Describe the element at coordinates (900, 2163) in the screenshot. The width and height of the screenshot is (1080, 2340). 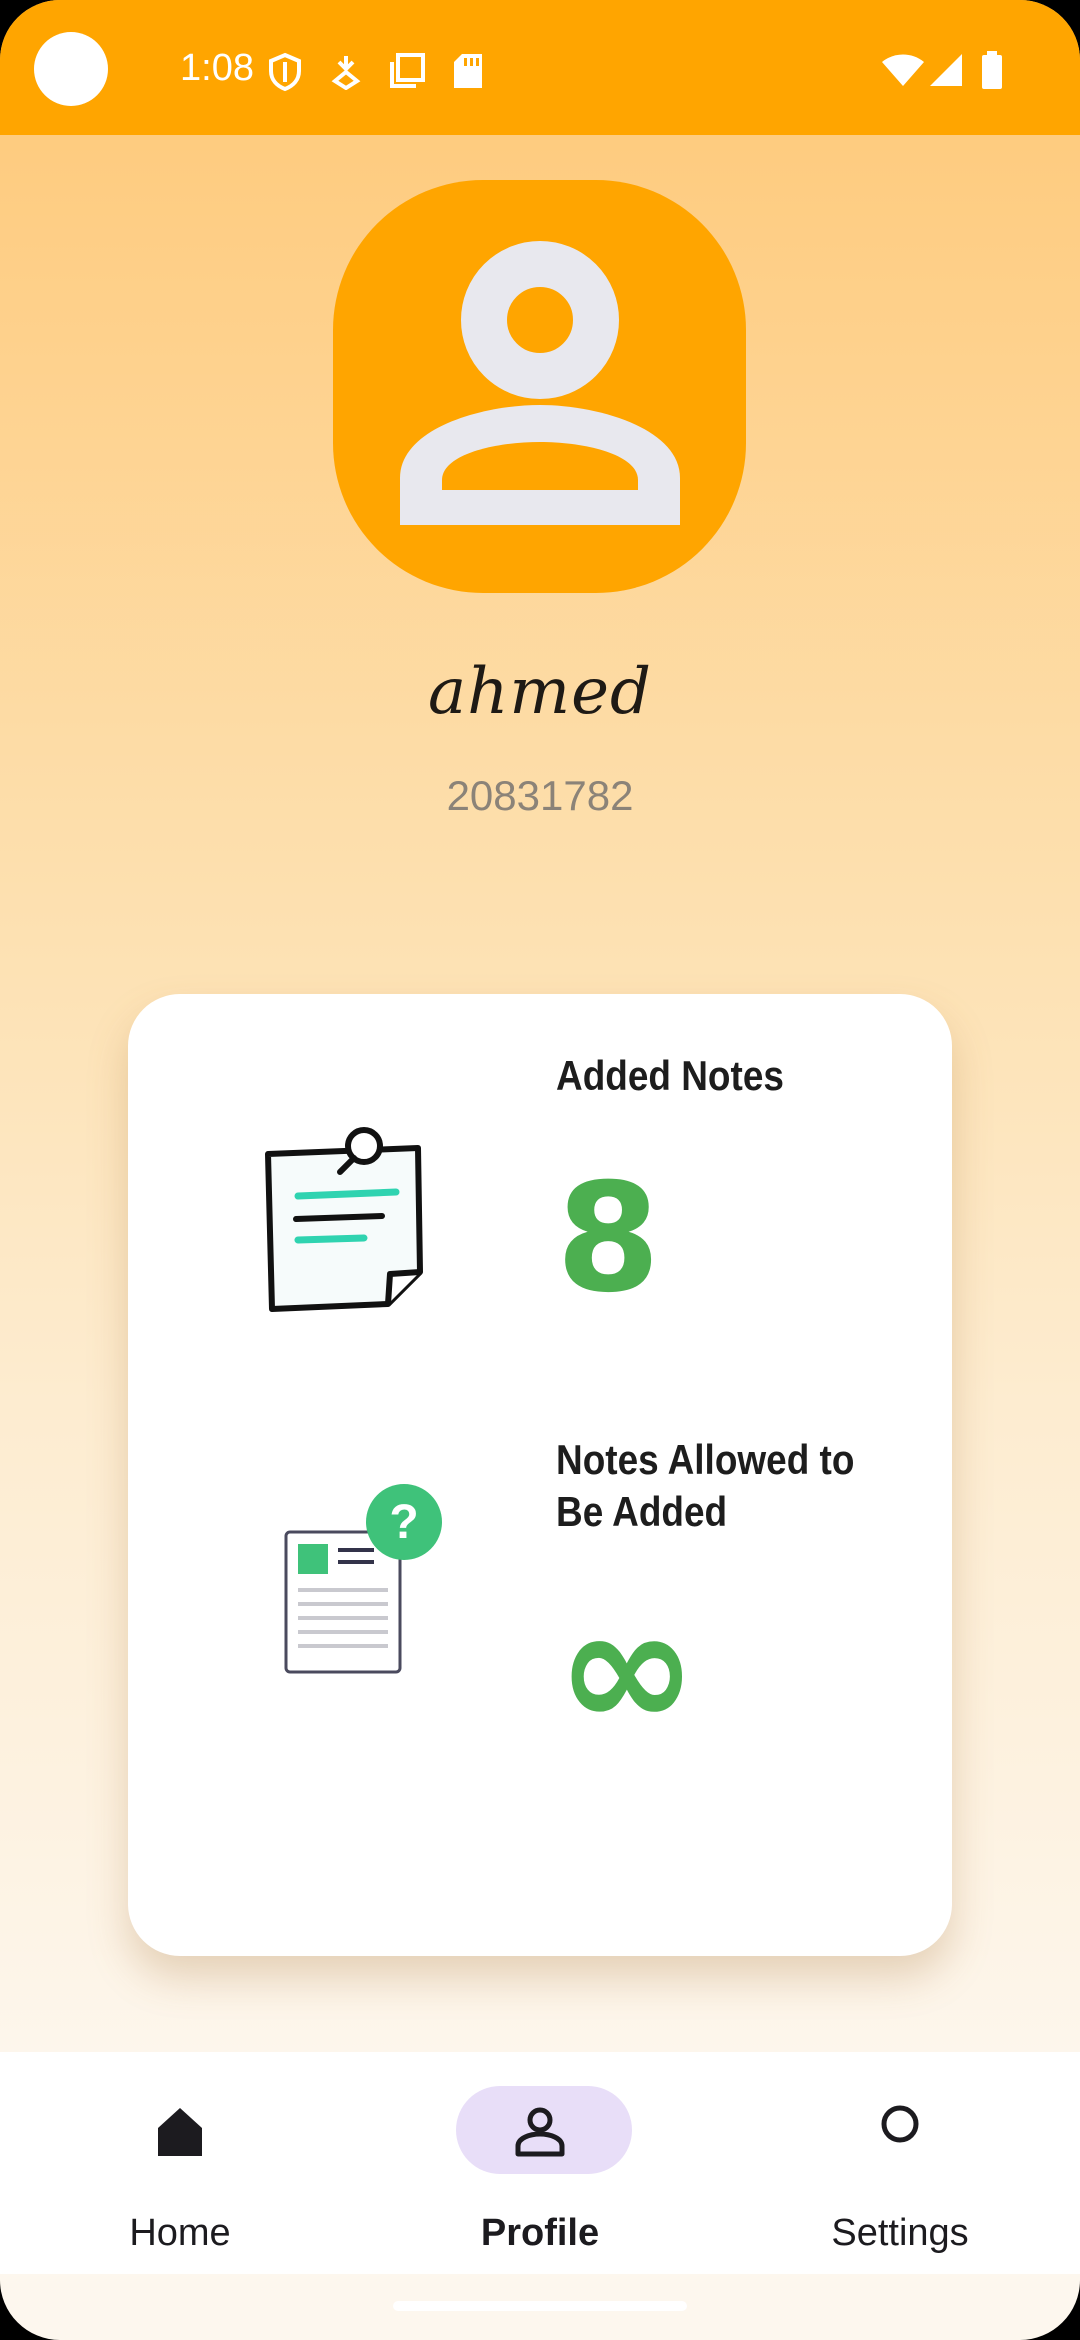
I see `nav-item-settings: Settings` at that location.